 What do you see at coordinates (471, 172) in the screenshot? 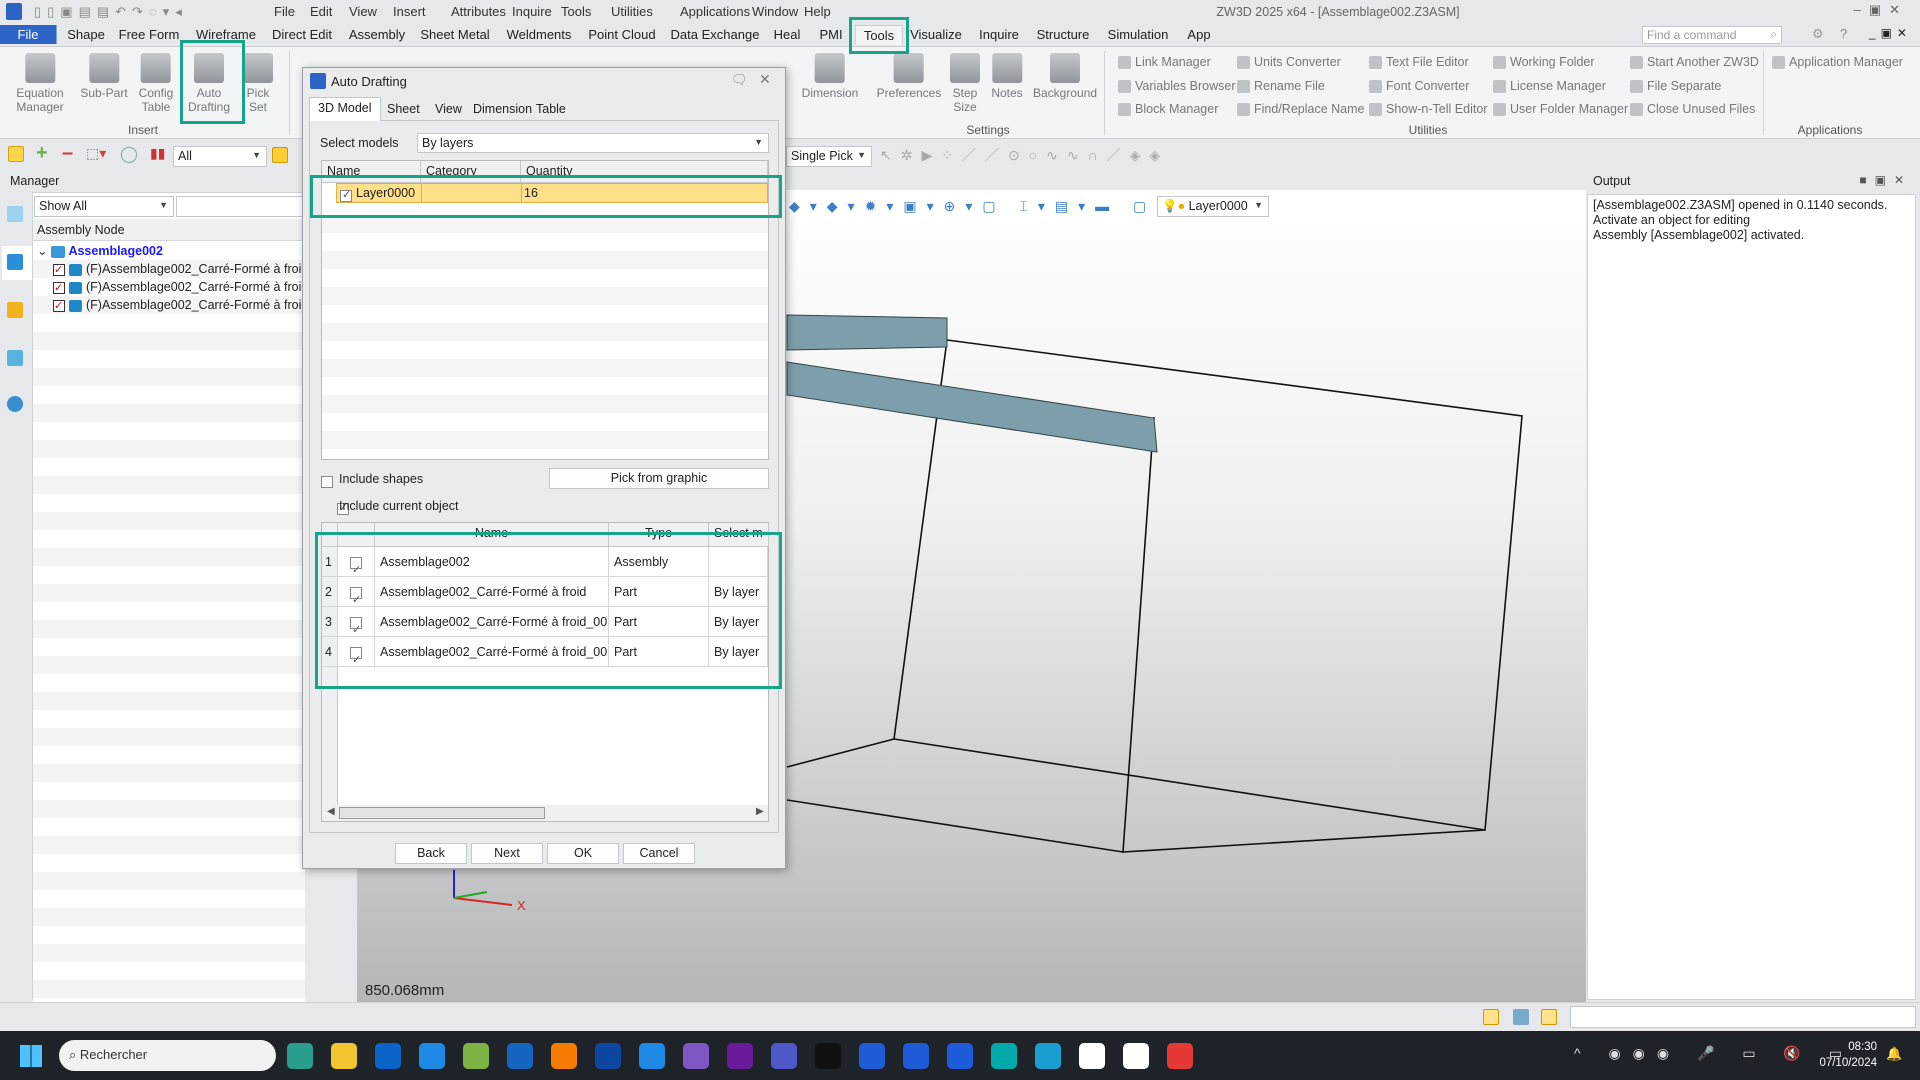
I see `col-category: Category` at bounding box center [471, 172].